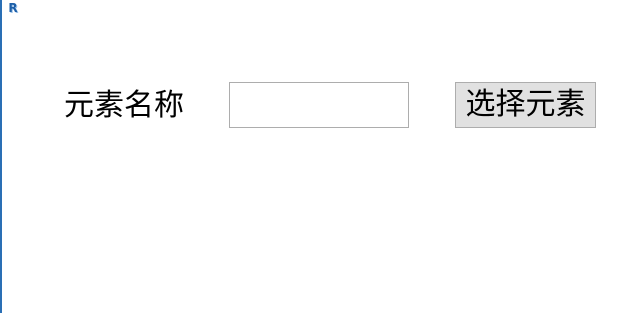 Image resolution: width=640 pixels, height=313 pixels. I want to click on revit-r-icon: R, so click(13, 8).